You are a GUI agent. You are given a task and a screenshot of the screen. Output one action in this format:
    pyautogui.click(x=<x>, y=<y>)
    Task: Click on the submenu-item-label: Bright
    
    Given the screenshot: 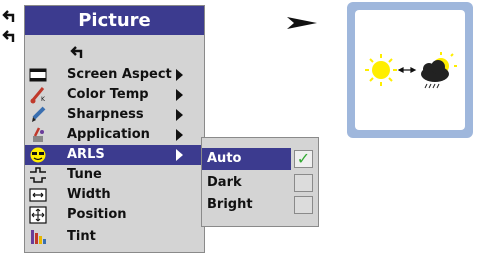 What is the action you would take?
    pyautogui.click(x=230, y=204)
    